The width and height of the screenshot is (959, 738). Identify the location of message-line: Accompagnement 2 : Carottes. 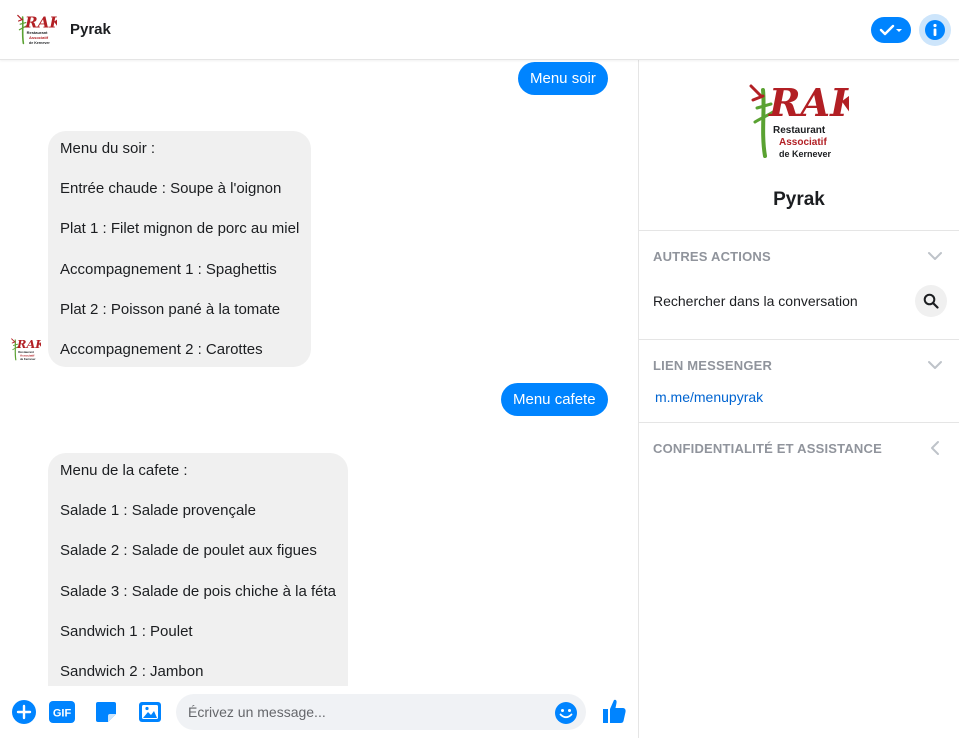
(161, 349).